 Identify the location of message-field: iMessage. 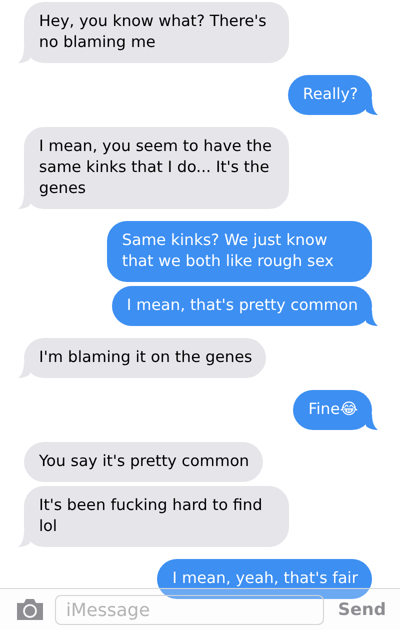
(189, 610).